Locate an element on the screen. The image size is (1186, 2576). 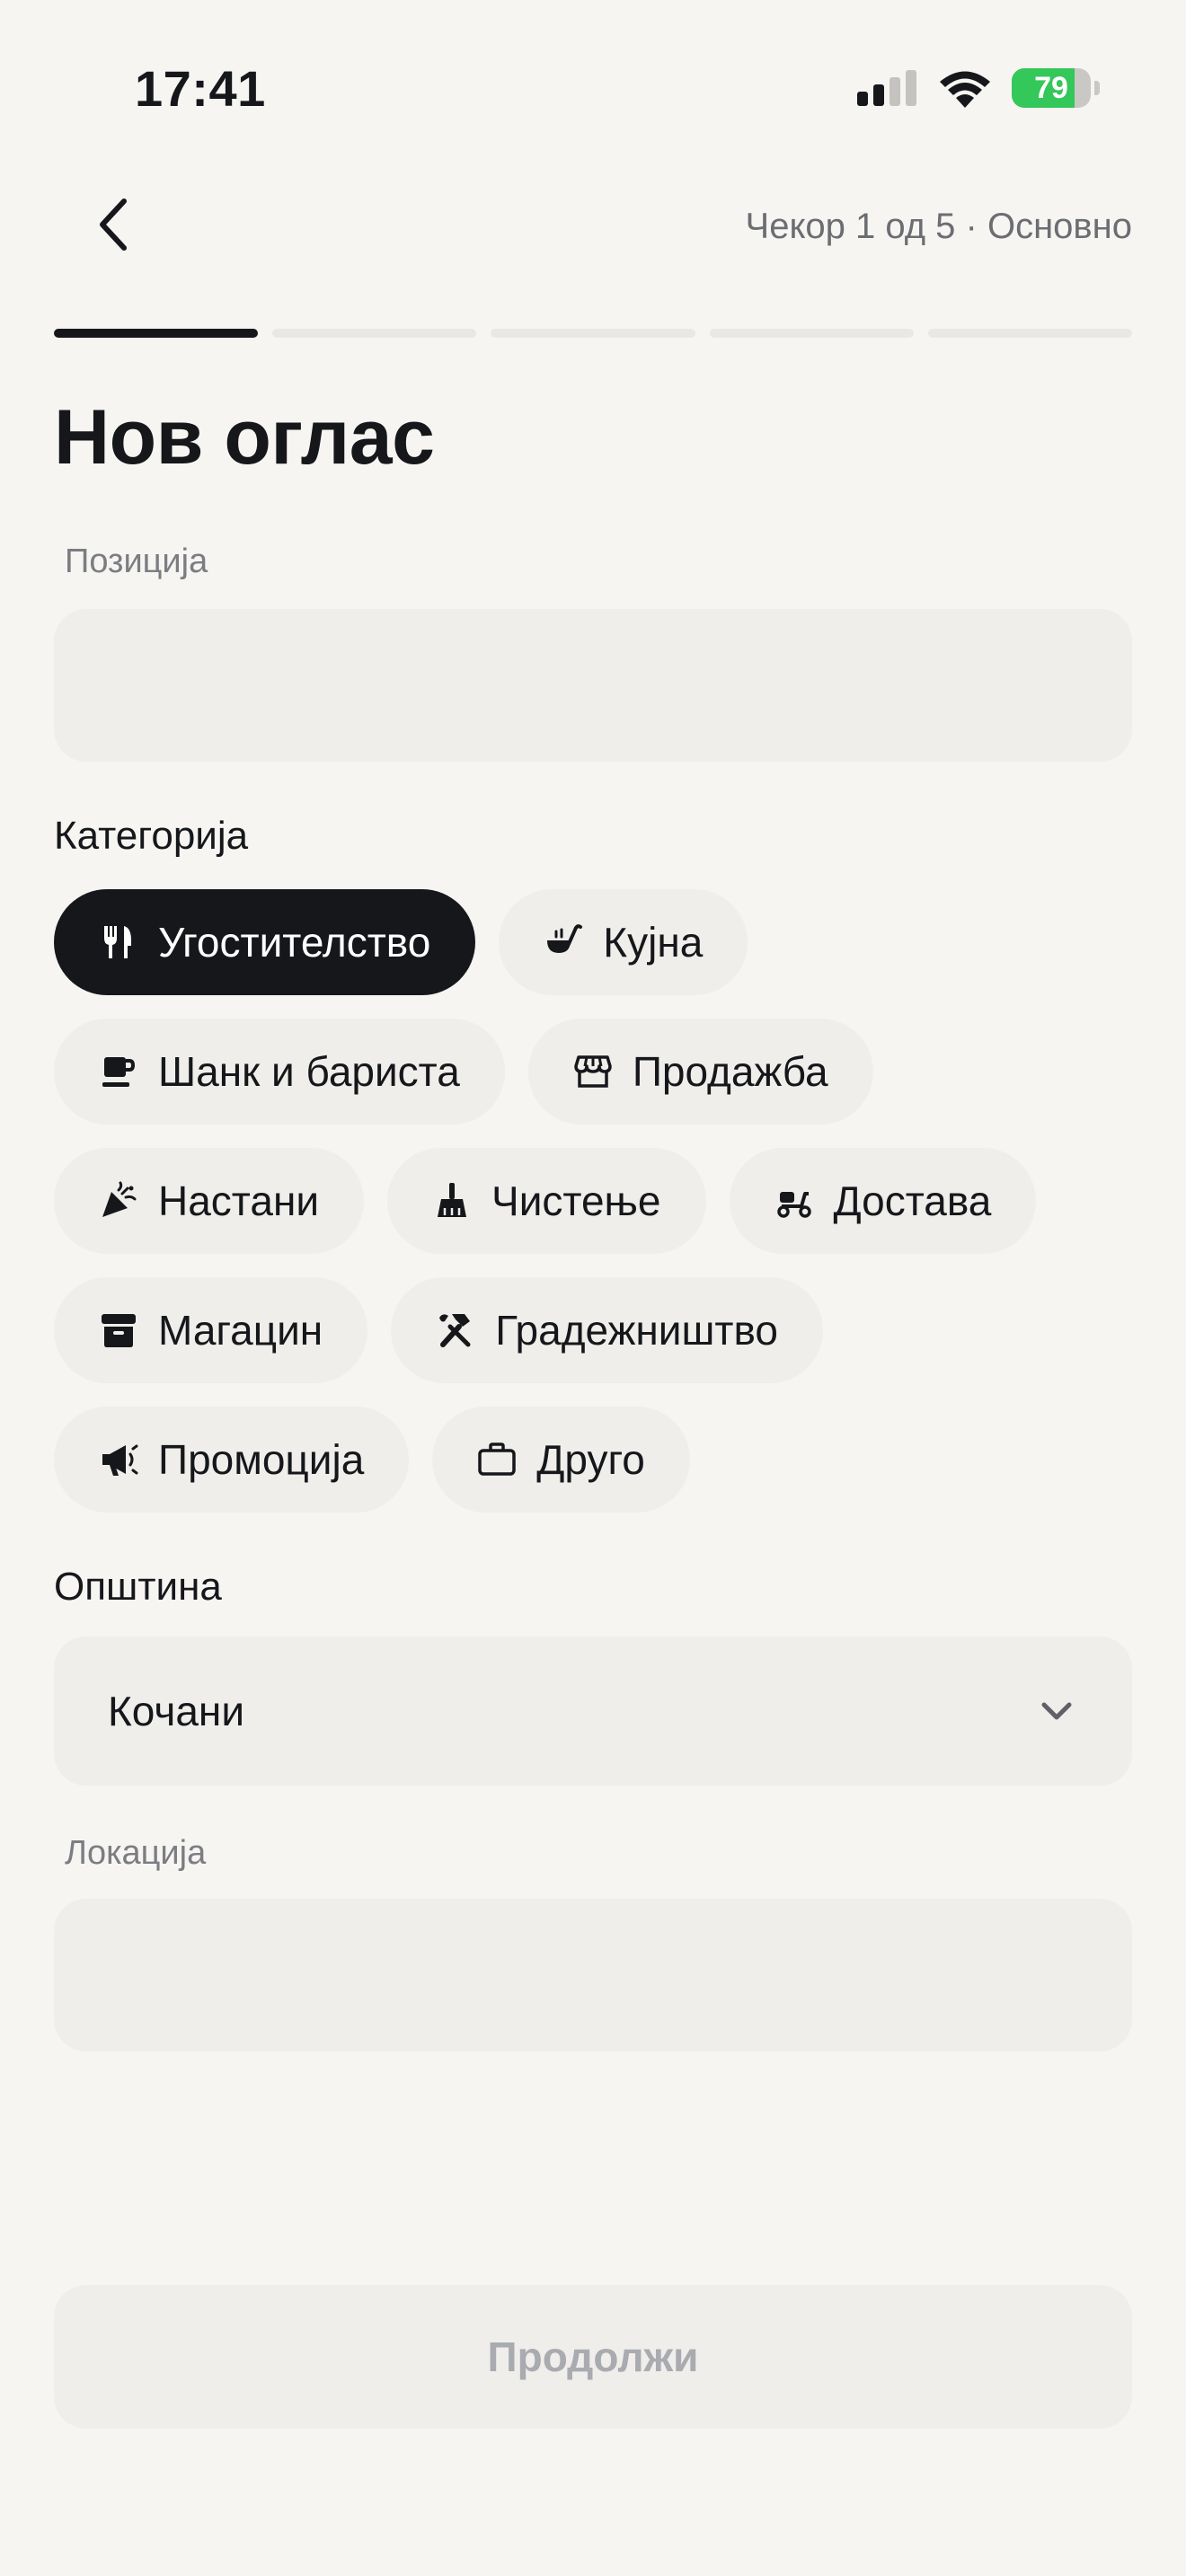
category-chip-label: Промоција is located at coordinates (261, 1459).